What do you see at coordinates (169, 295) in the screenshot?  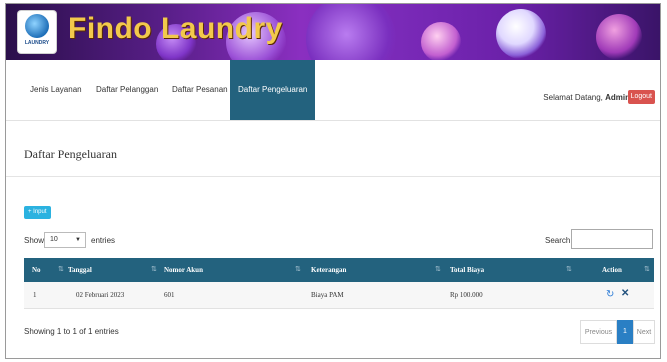 I see `cell-nomor-akun: 601` at bounding box center [169, 295].